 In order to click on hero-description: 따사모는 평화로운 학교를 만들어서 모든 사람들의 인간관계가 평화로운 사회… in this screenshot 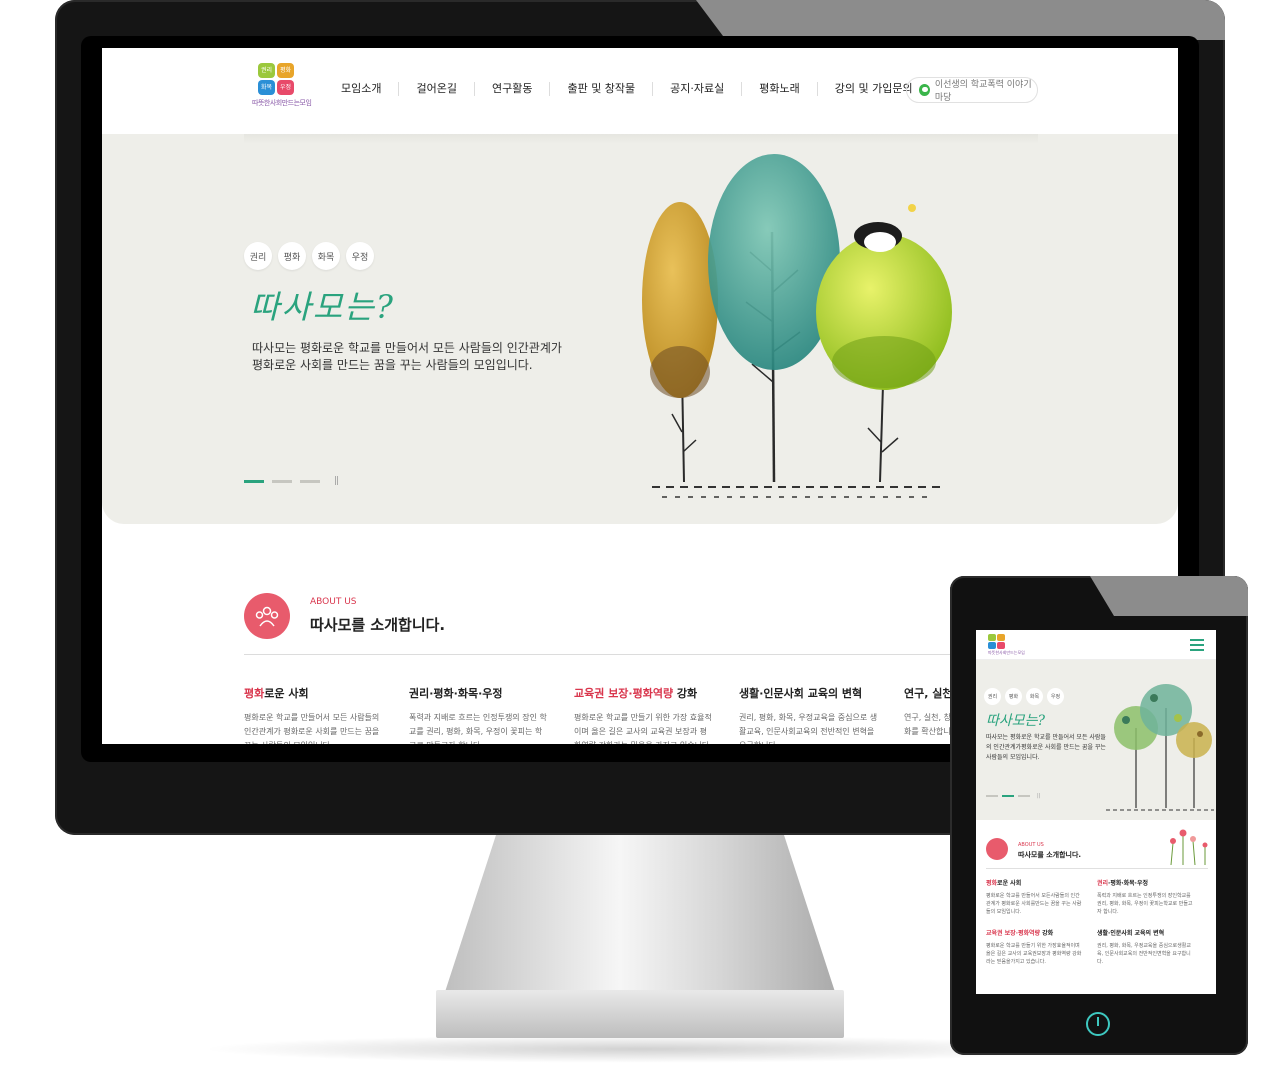, I will do `click(407, 356)`.